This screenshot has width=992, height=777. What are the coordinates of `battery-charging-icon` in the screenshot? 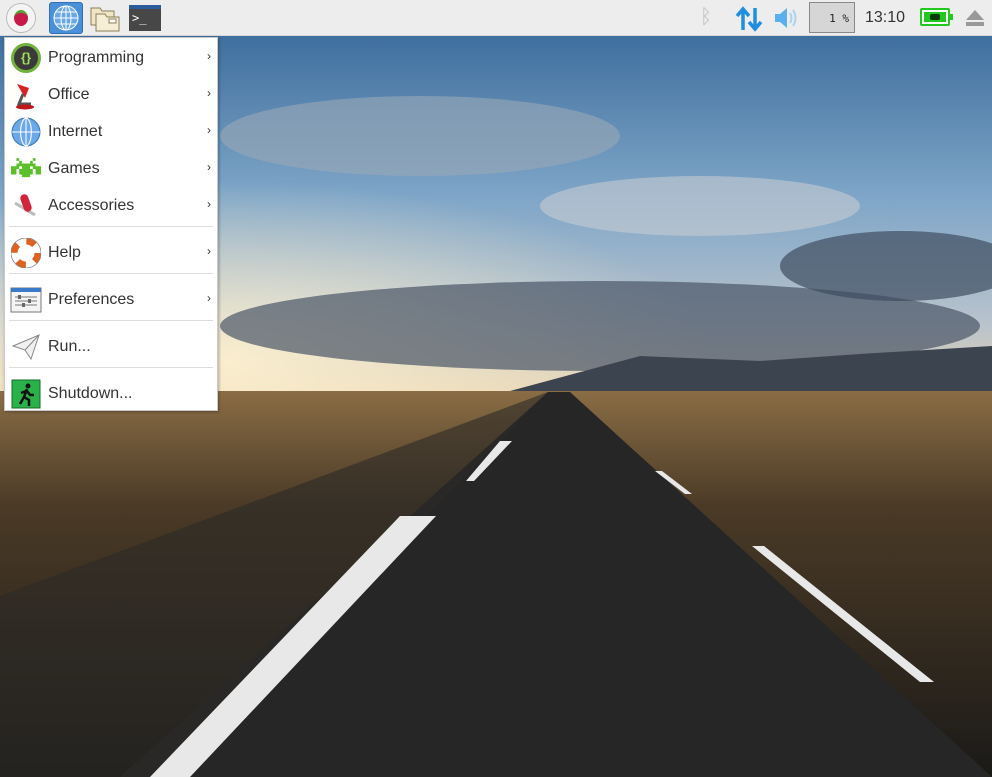 It's located at (936, 17).